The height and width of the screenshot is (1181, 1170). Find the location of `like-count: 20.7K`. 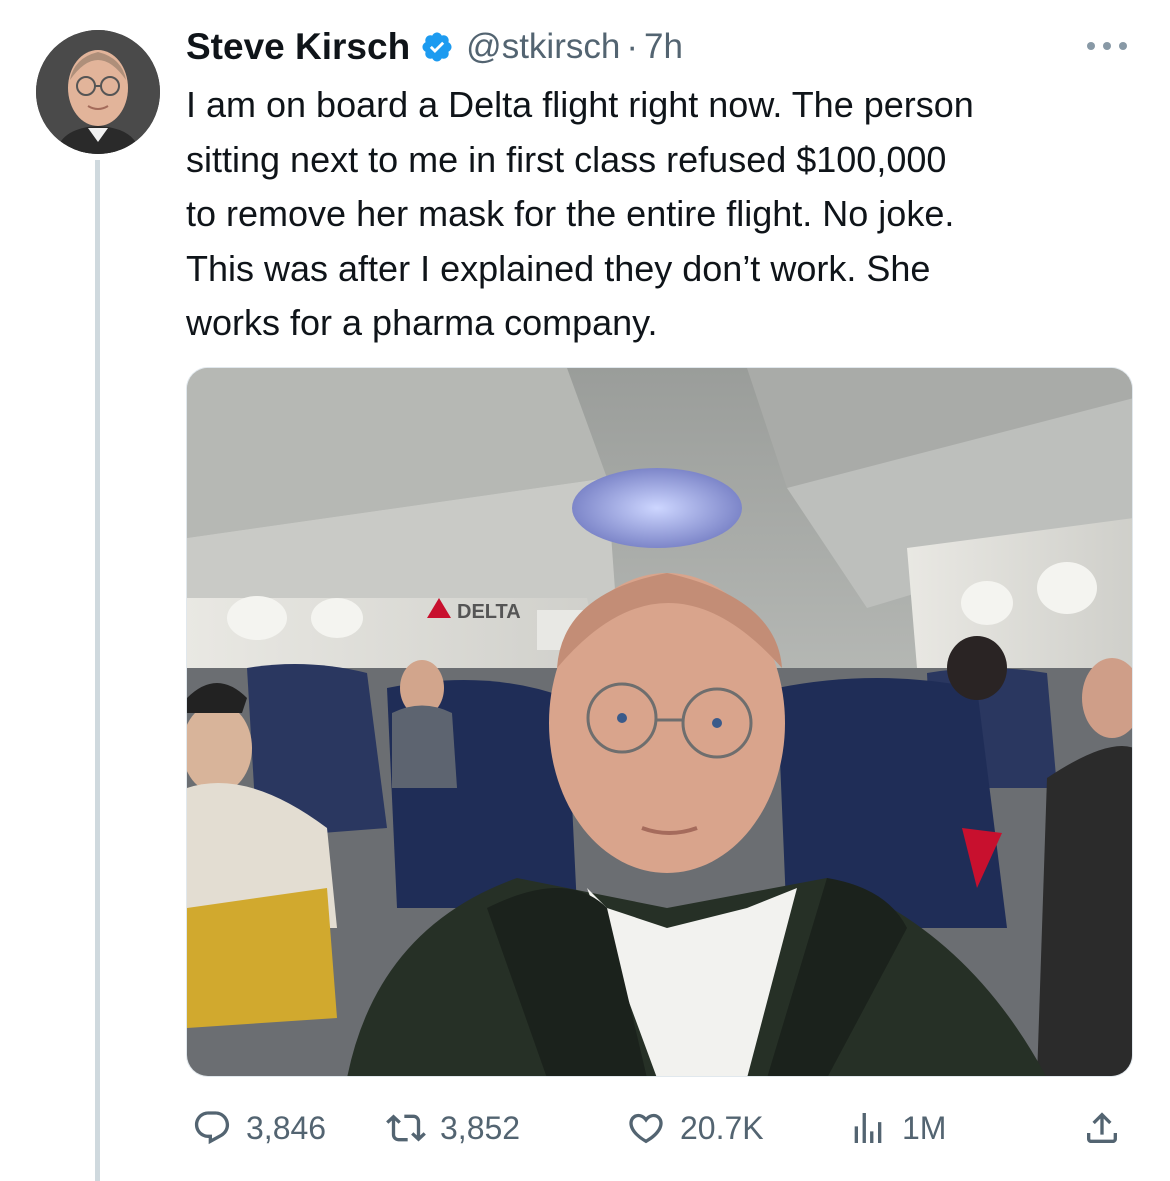

like-count: 20.7K is located at coordinates (722, 1127).